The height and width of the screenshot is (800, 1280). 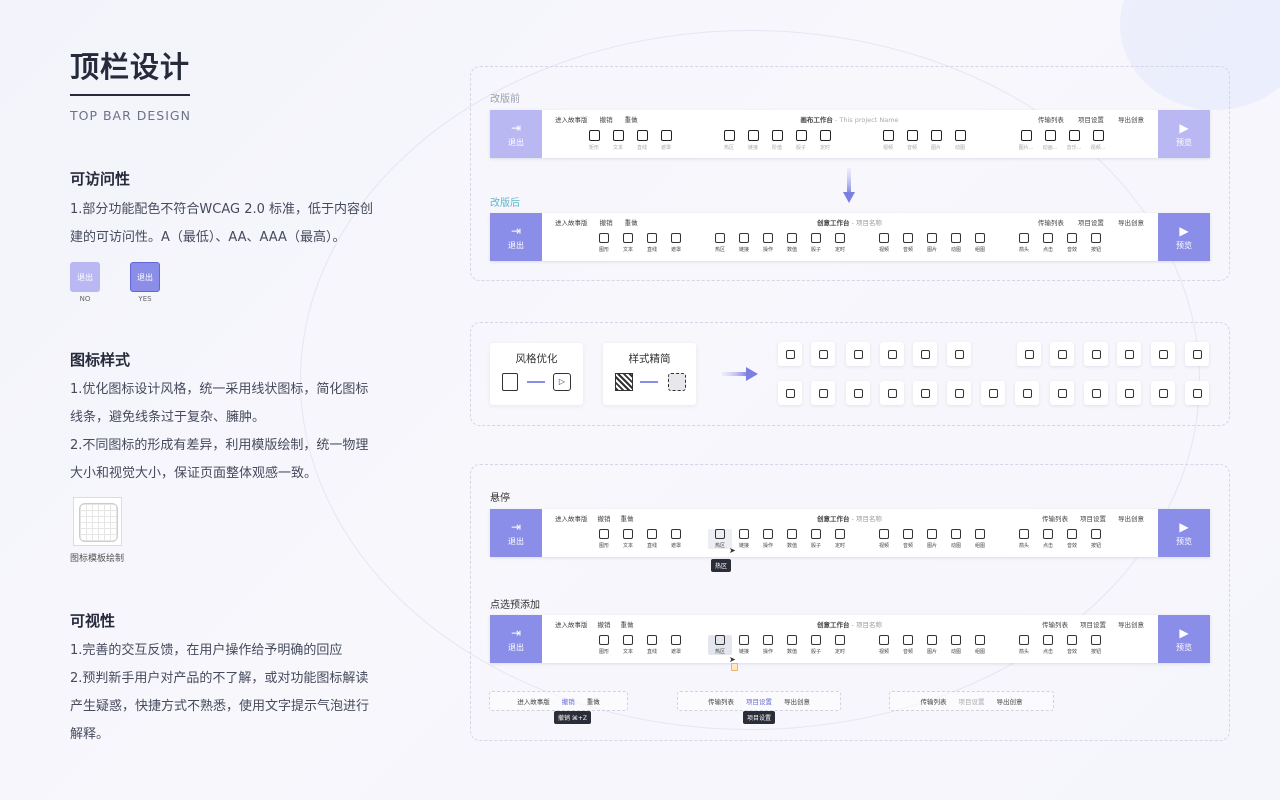 What do you see at coordinates (777, 140) in the screenshot?
I see `tool-value: 阶值` at bounding box center [777, 140].